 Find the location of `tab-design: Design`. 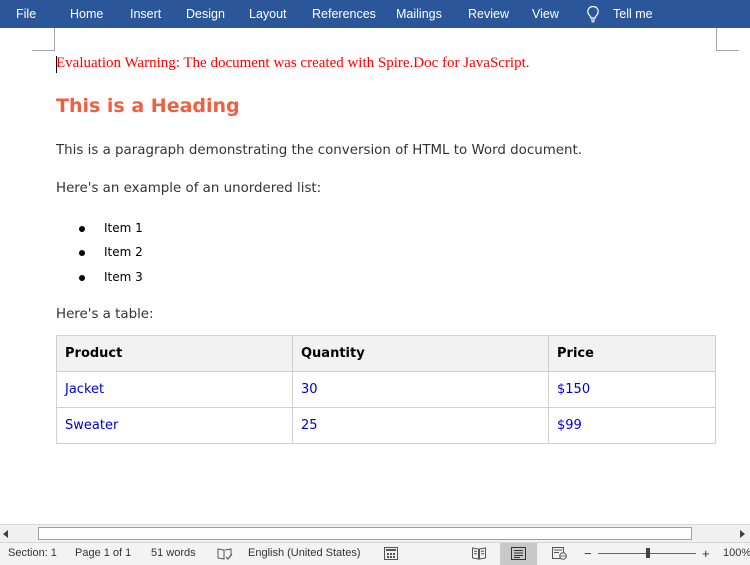

tab-design: Design is located at coordinates (205, 14).